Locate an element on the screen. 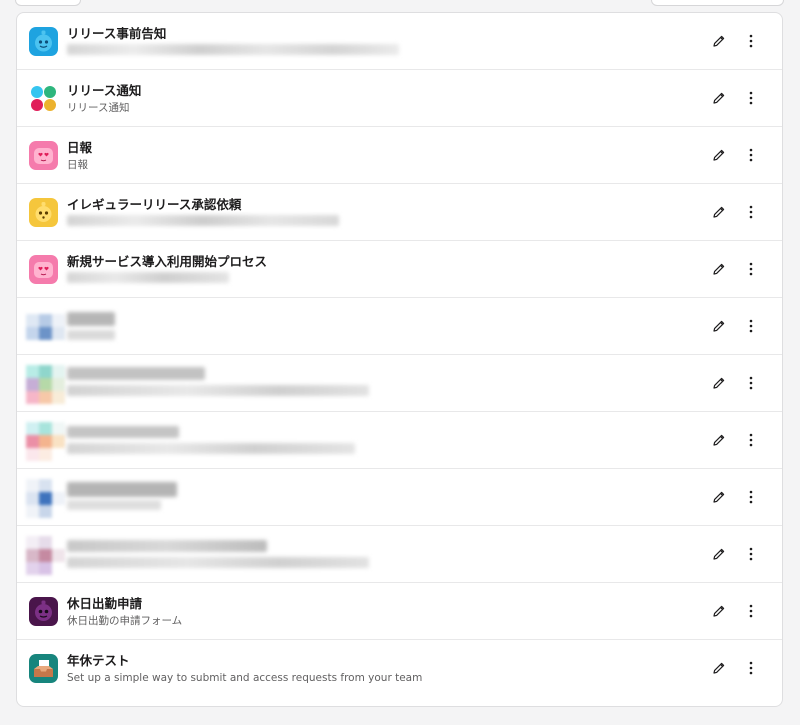 The width and height of the screenshot is (800, 725). purple-robot-icon is located at coordinates (43, 611).